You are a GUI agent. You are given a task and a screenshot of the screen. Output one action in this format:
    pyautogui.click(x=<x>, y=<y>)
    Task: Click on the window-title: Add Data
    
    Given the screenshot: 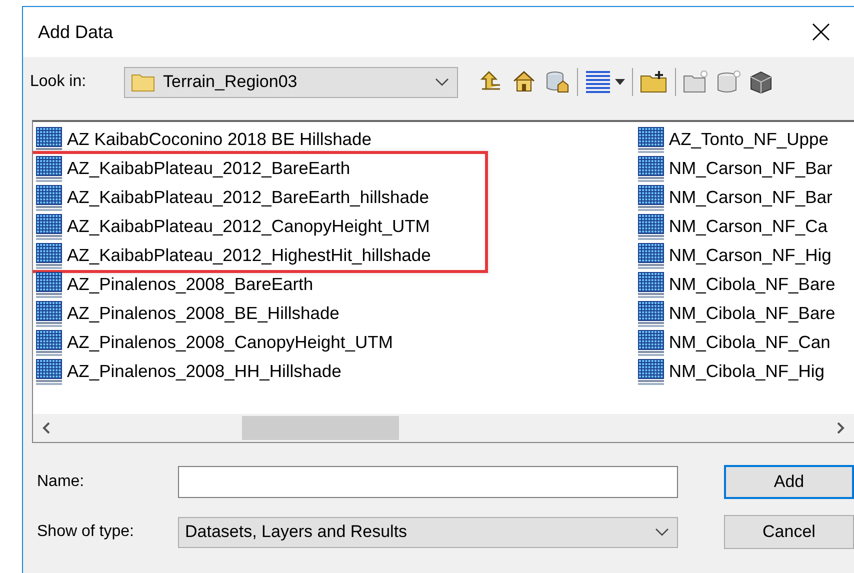 What is the action you would take?
    pyautogui.click(x=76, y=32)
    